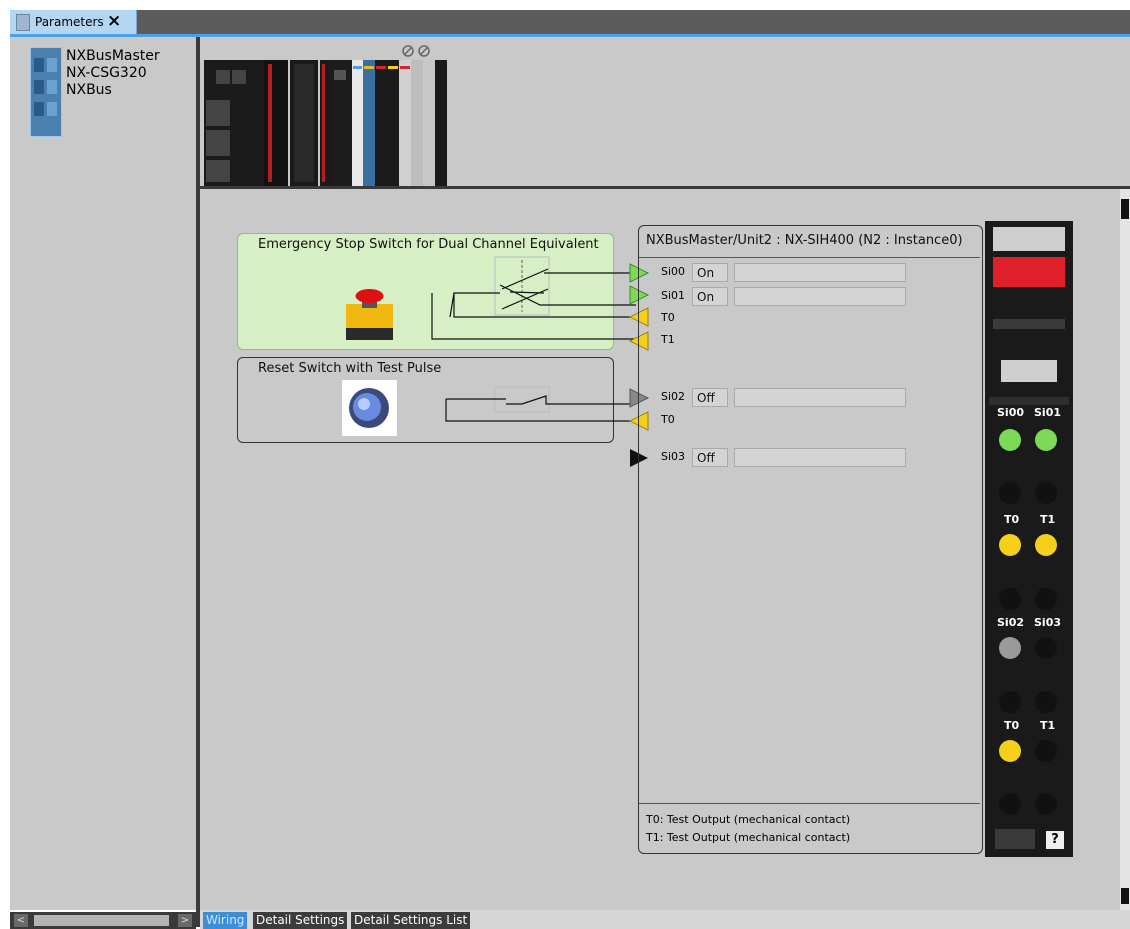  I want to click on led-si02-label: Si02, so click(1011, 622).